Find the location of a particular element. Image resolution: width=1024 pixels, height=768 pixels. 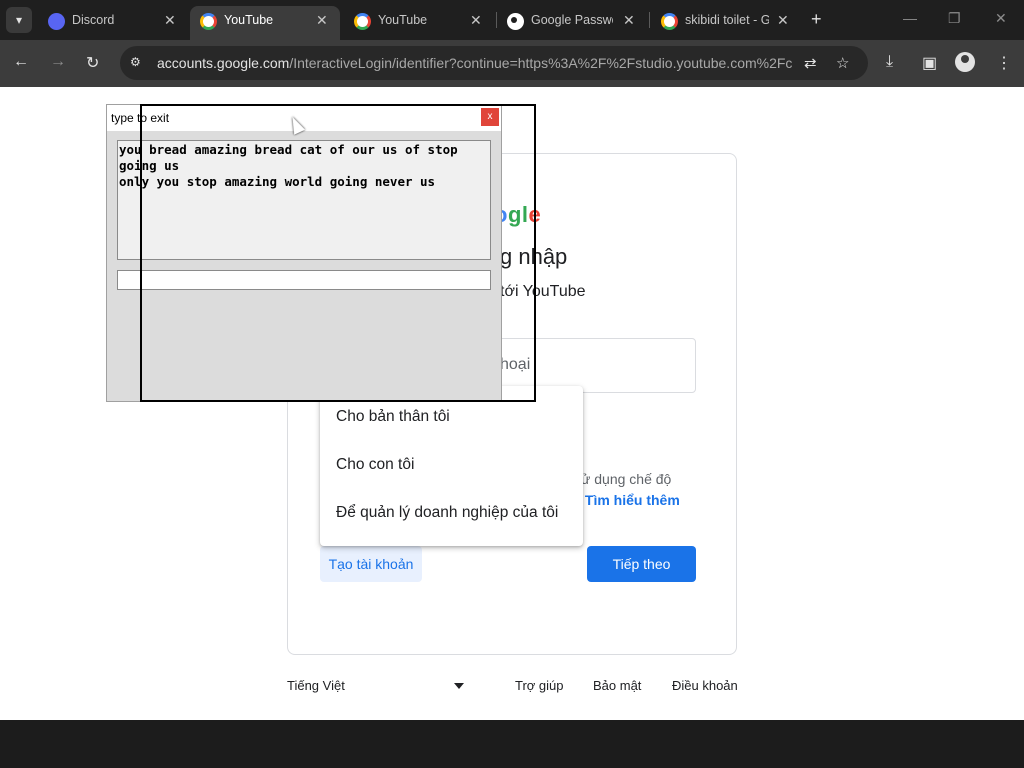

url-host: accounts.google.com is located at coordinates (223, 63).